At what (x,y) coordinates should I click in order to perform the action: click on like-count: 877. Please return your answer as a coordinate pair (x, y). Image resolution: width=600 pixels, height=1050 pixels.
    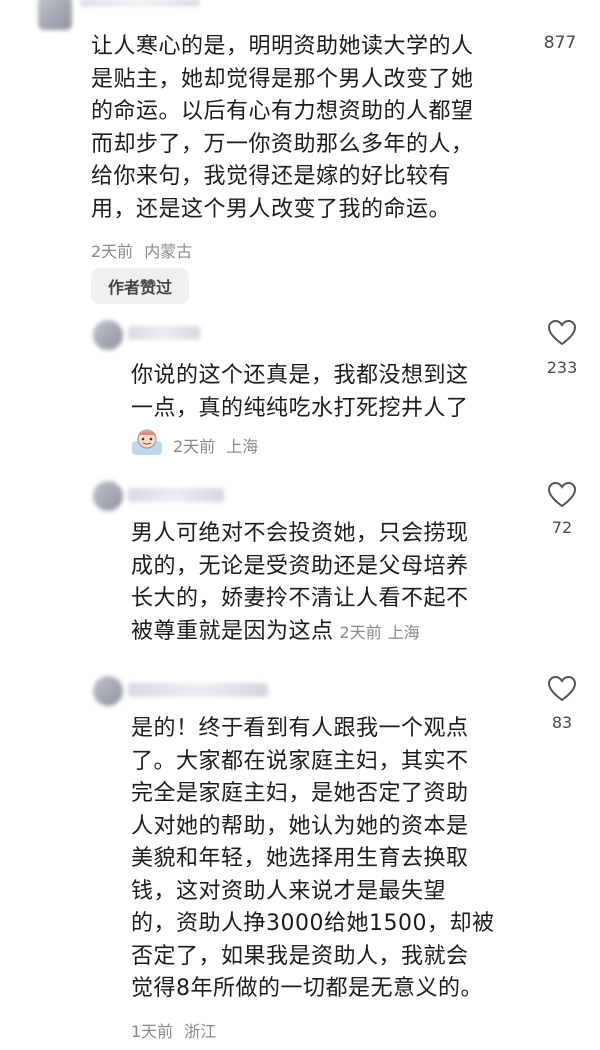
    Looking at the image, I should click on (560, 43).